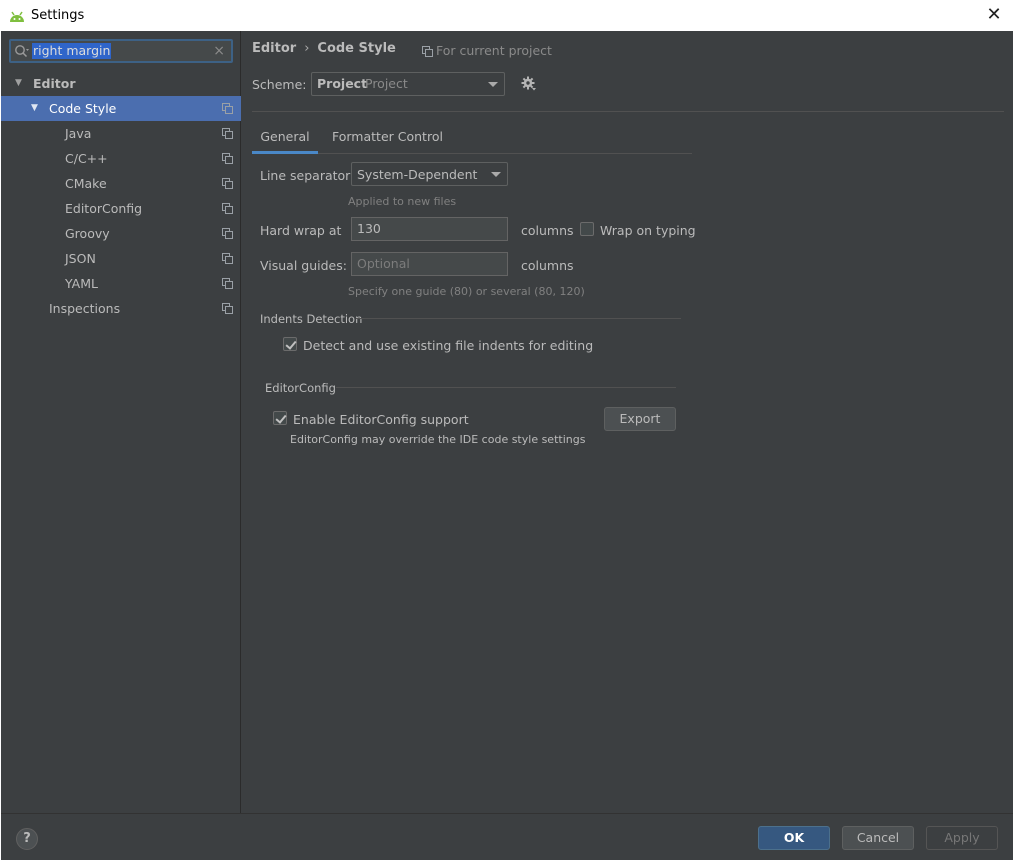 This screenshot has height=861, width=1014. I want to click on breadcrumb: Editor › Code Style, so click(324, 48).